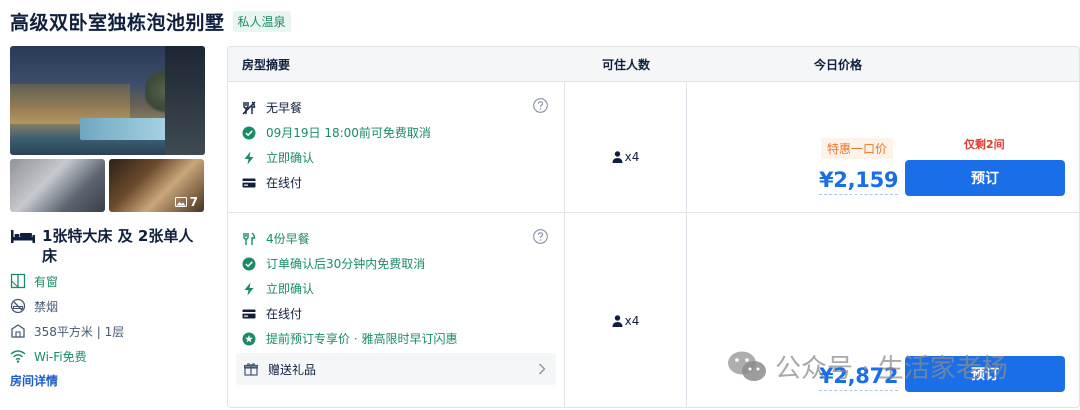 The image size is (1080, 410). Describe the element at coordinates (249, 107) in the screenshot. I see `no-breakfast-icon` at that location.